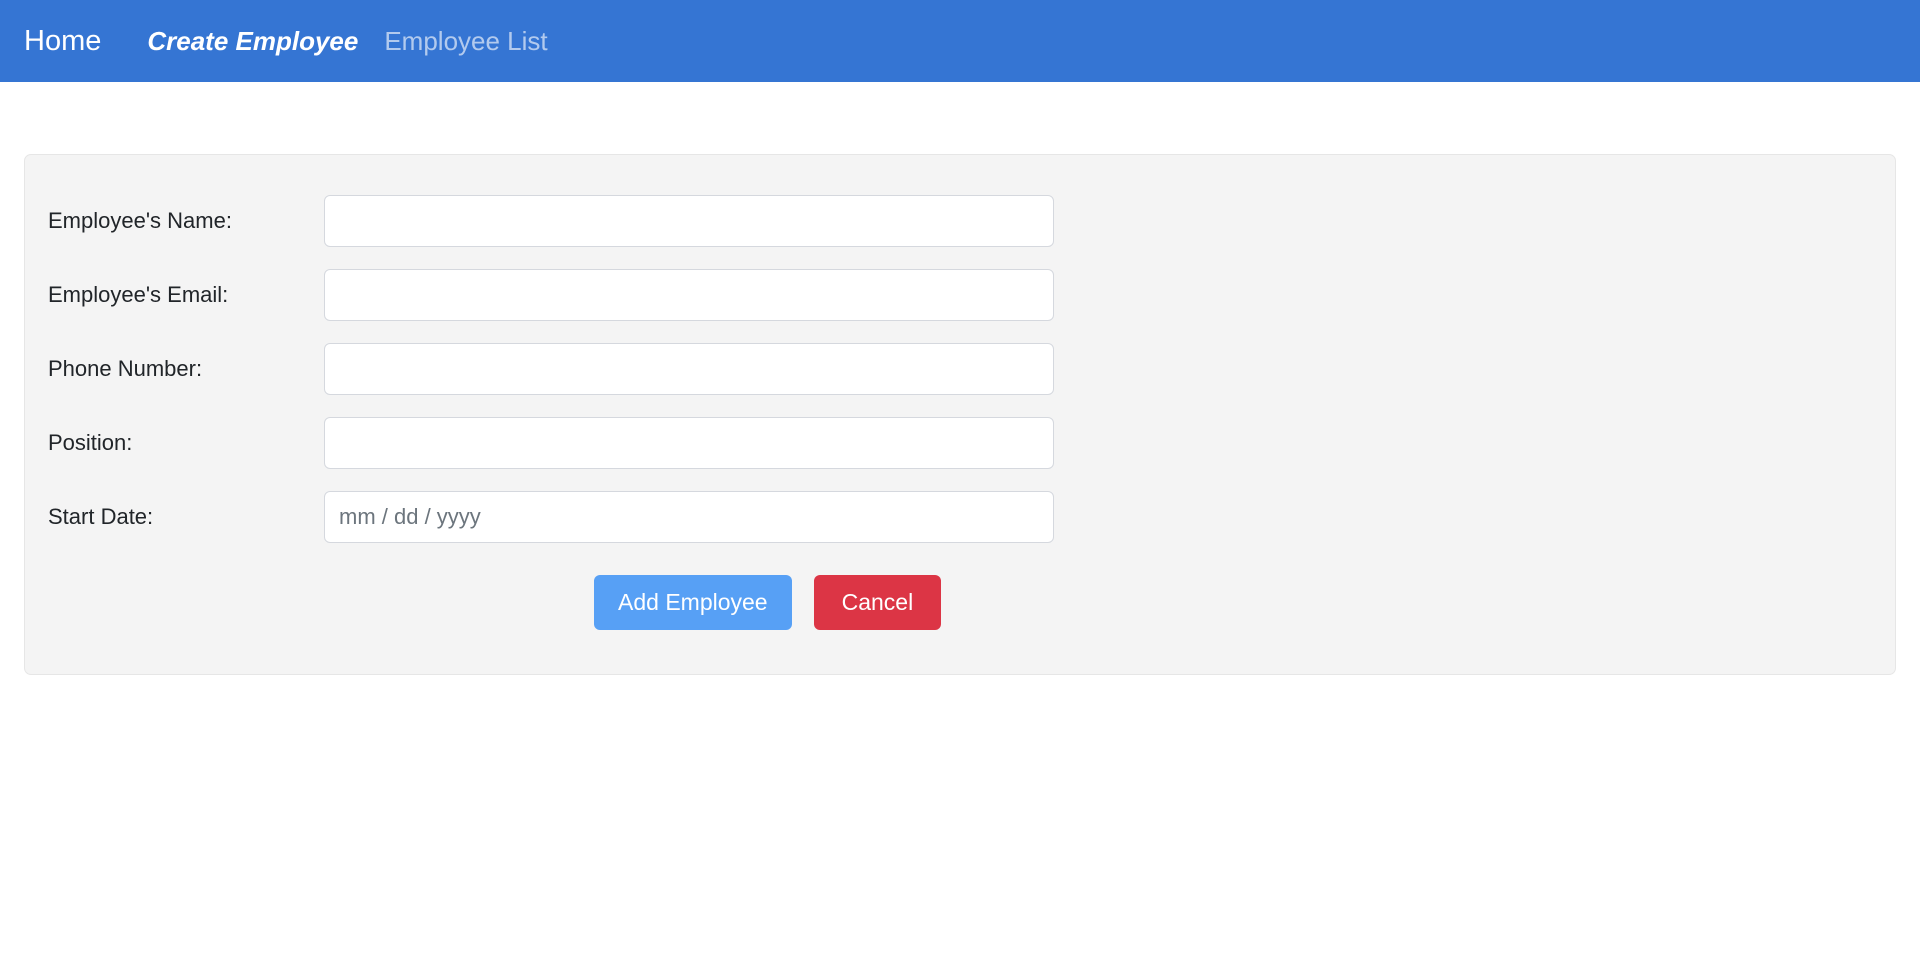  I want to click on nav-item-home: Home, so click(77, 41).